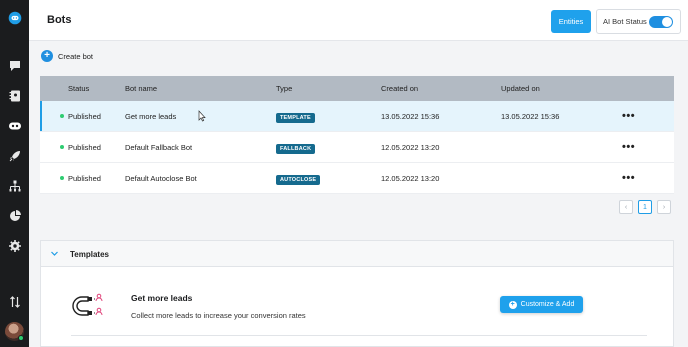  I want to click on templates-header: Templates, so click(357, 254).